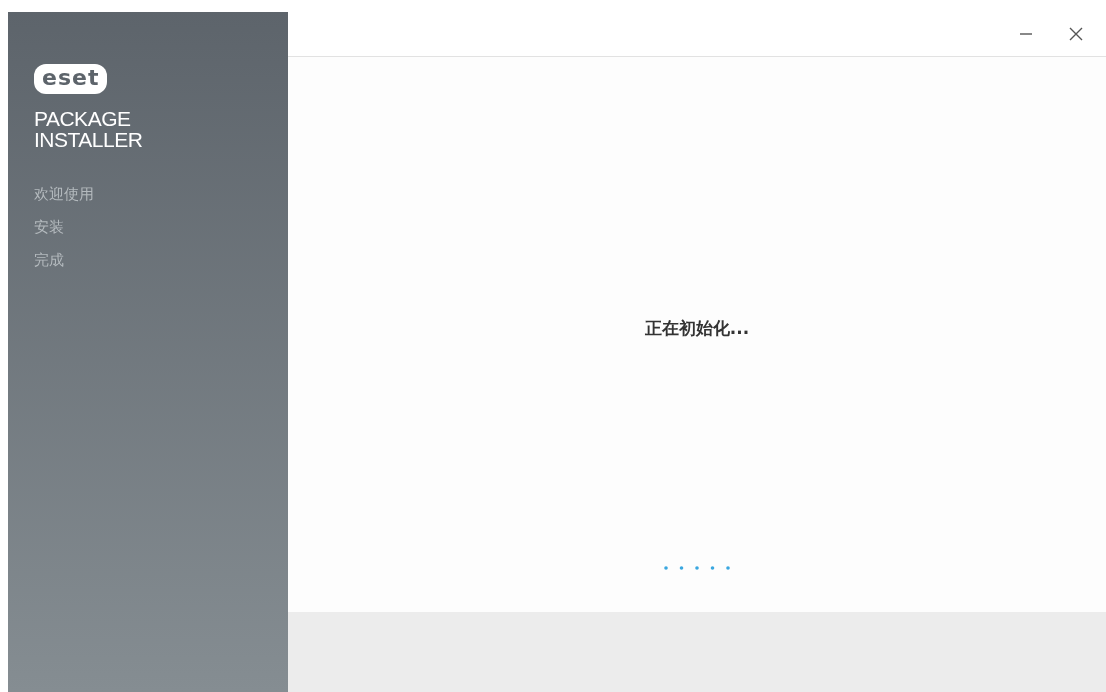 The width and height of the screenshot is (1106, 692). I want to click on loading-dots-icon, so click(697, 568).